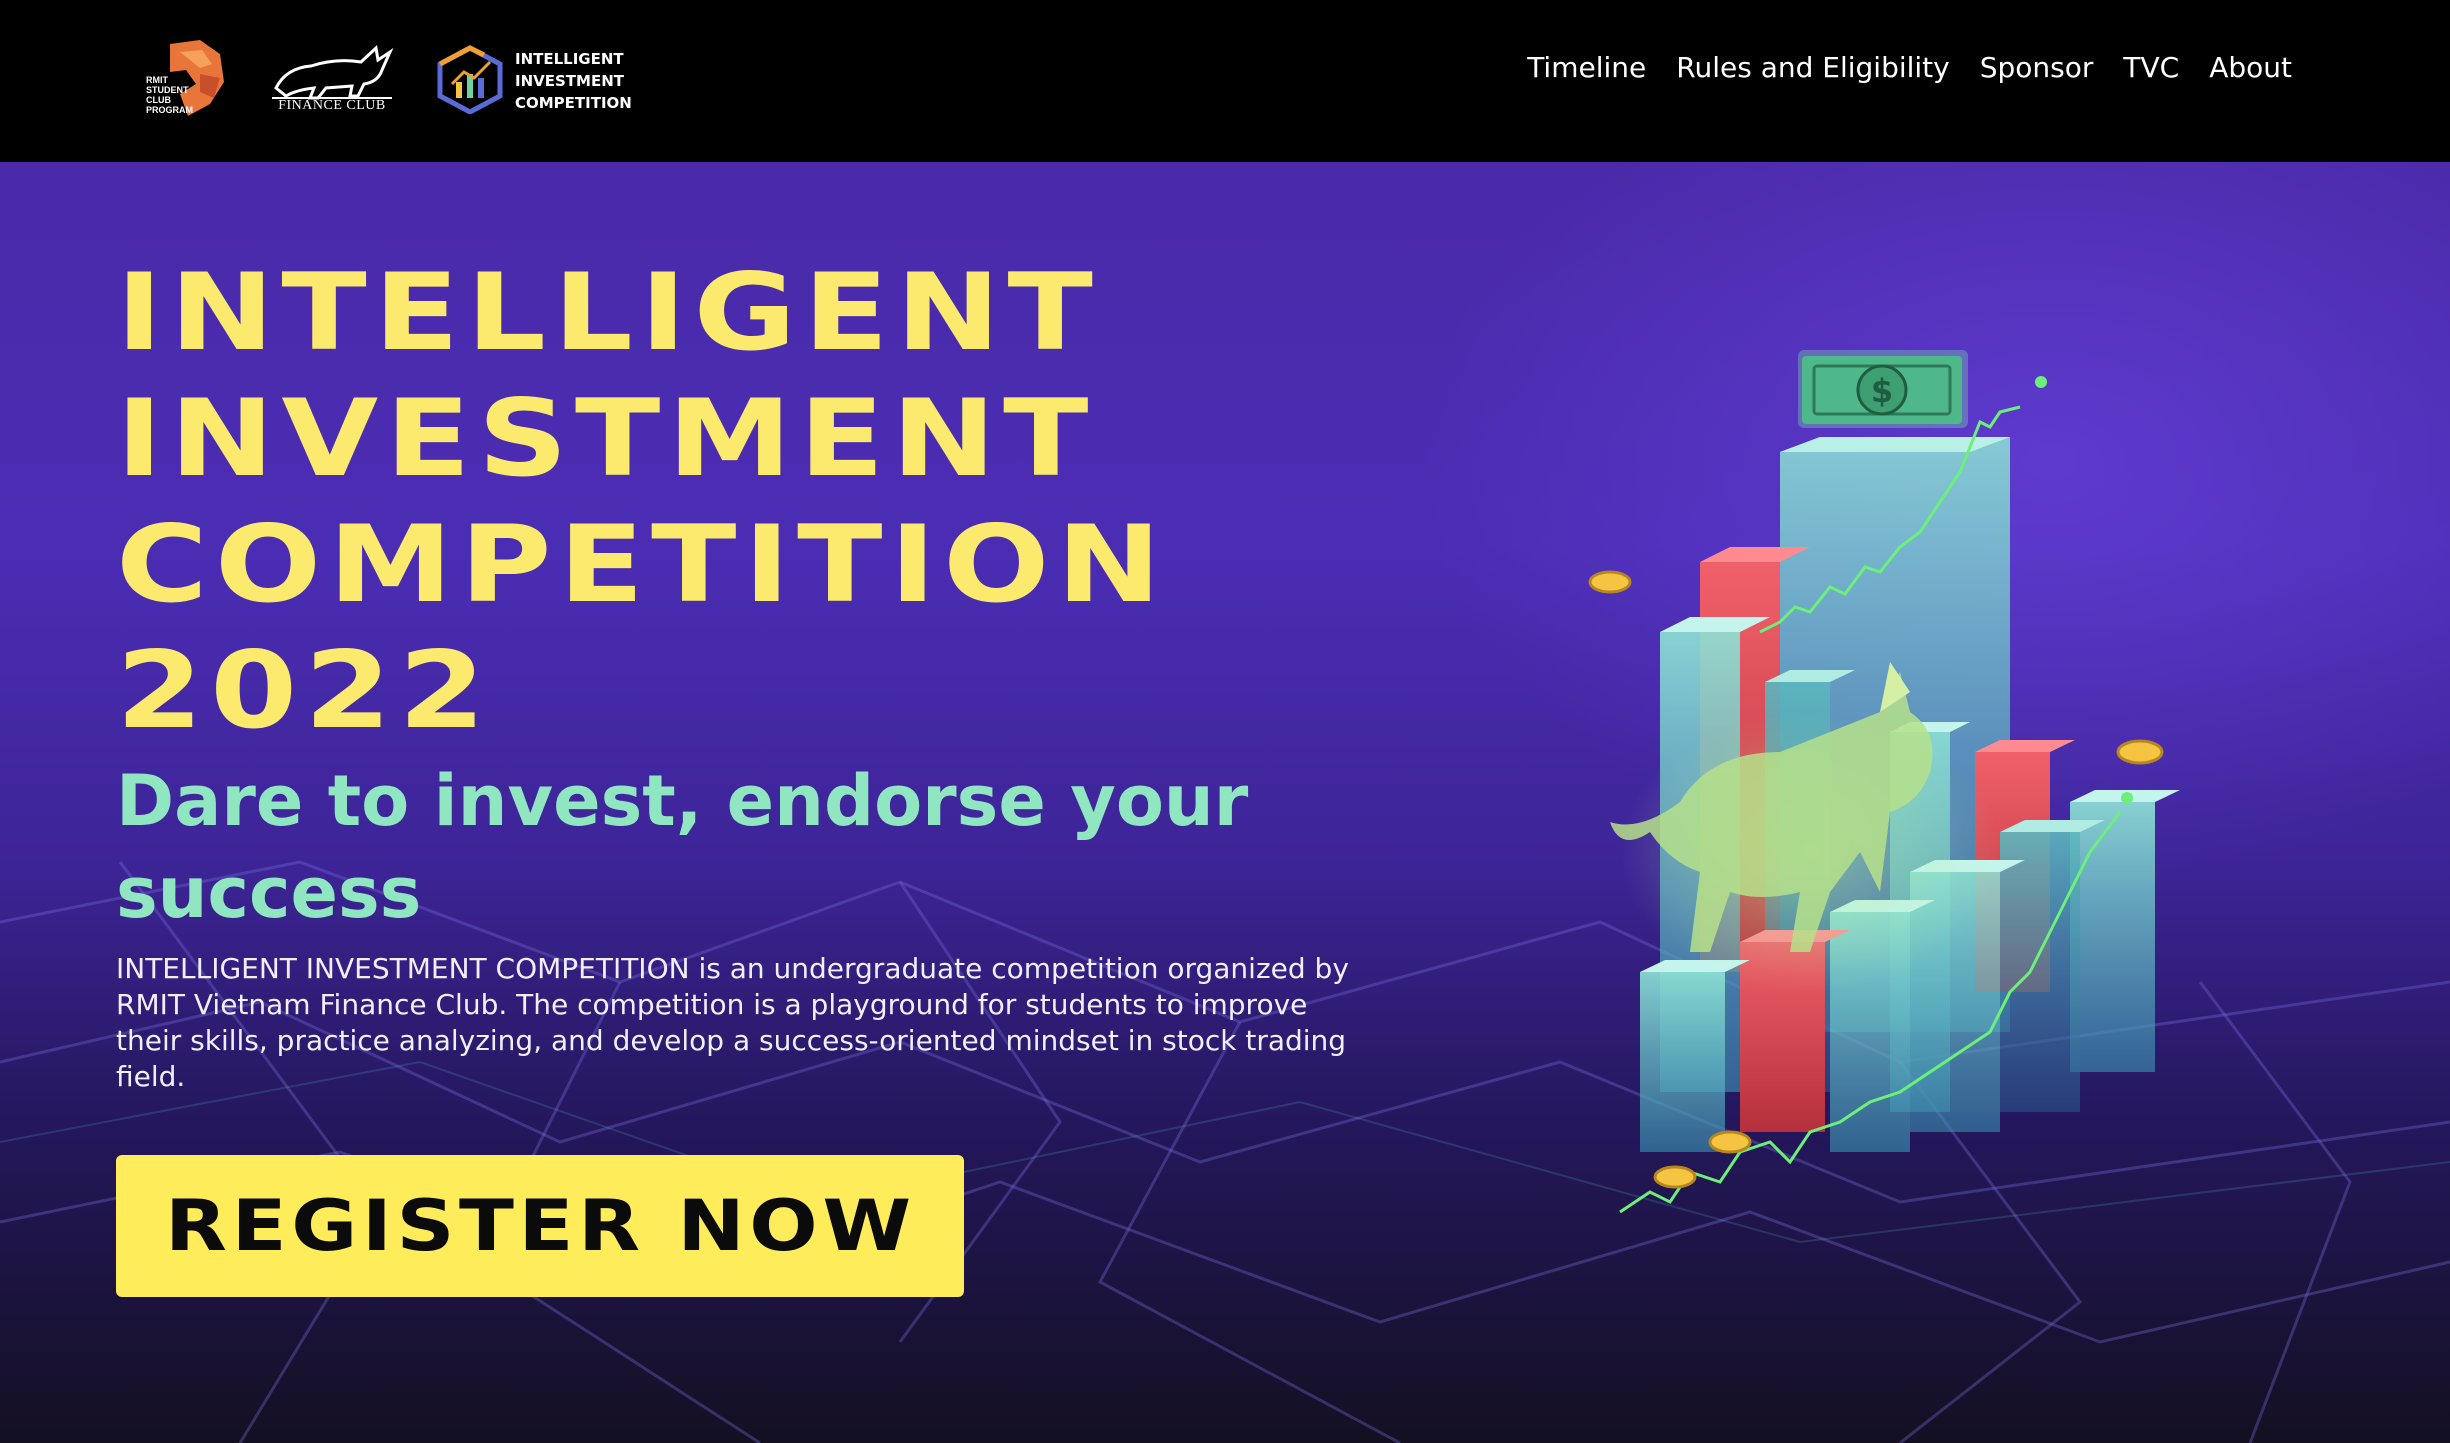 The width and height of the screenshot is (2450, 1443). Describe the element at coordinates (167, 90) in the screenshot. I see `logo-text-line: STUDENT` at that location.